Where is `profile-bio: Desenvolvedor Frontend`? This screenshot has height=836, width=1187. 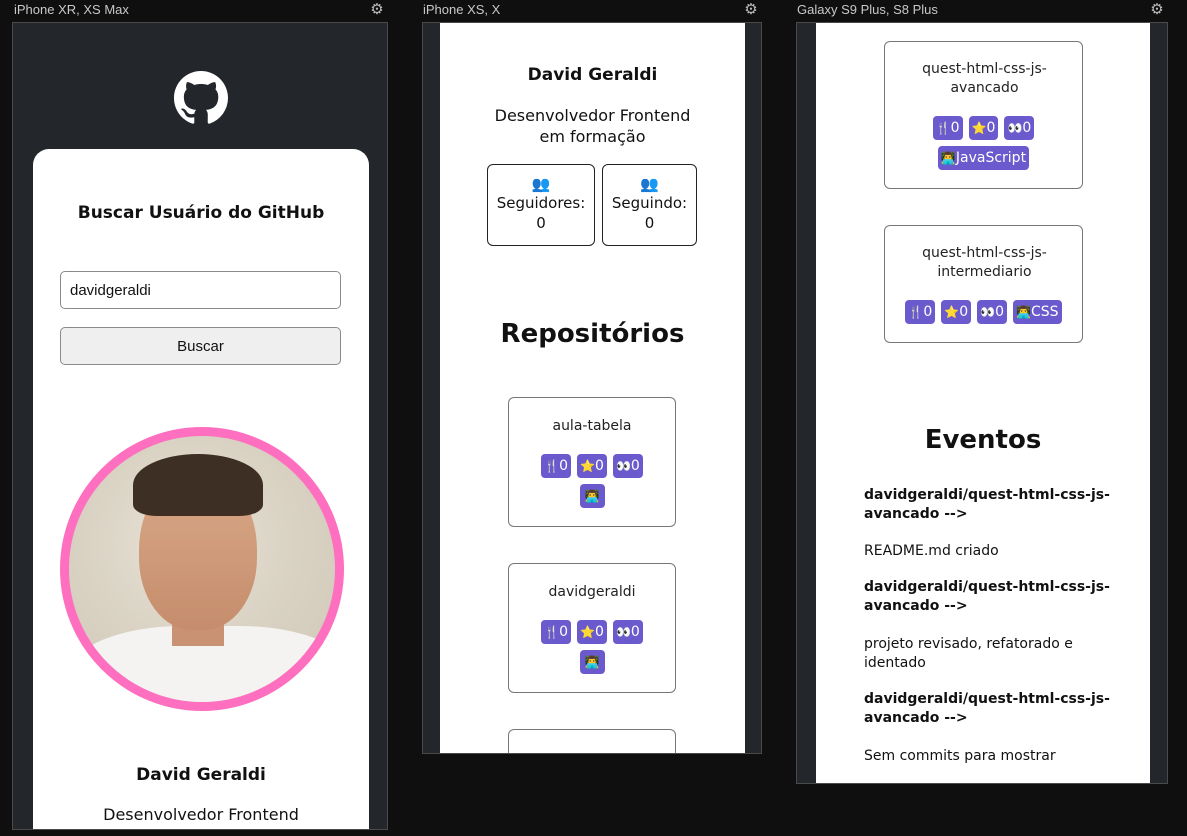 profile-bio: Desenvolvedor Frontend is located at coordinates (201, 814).